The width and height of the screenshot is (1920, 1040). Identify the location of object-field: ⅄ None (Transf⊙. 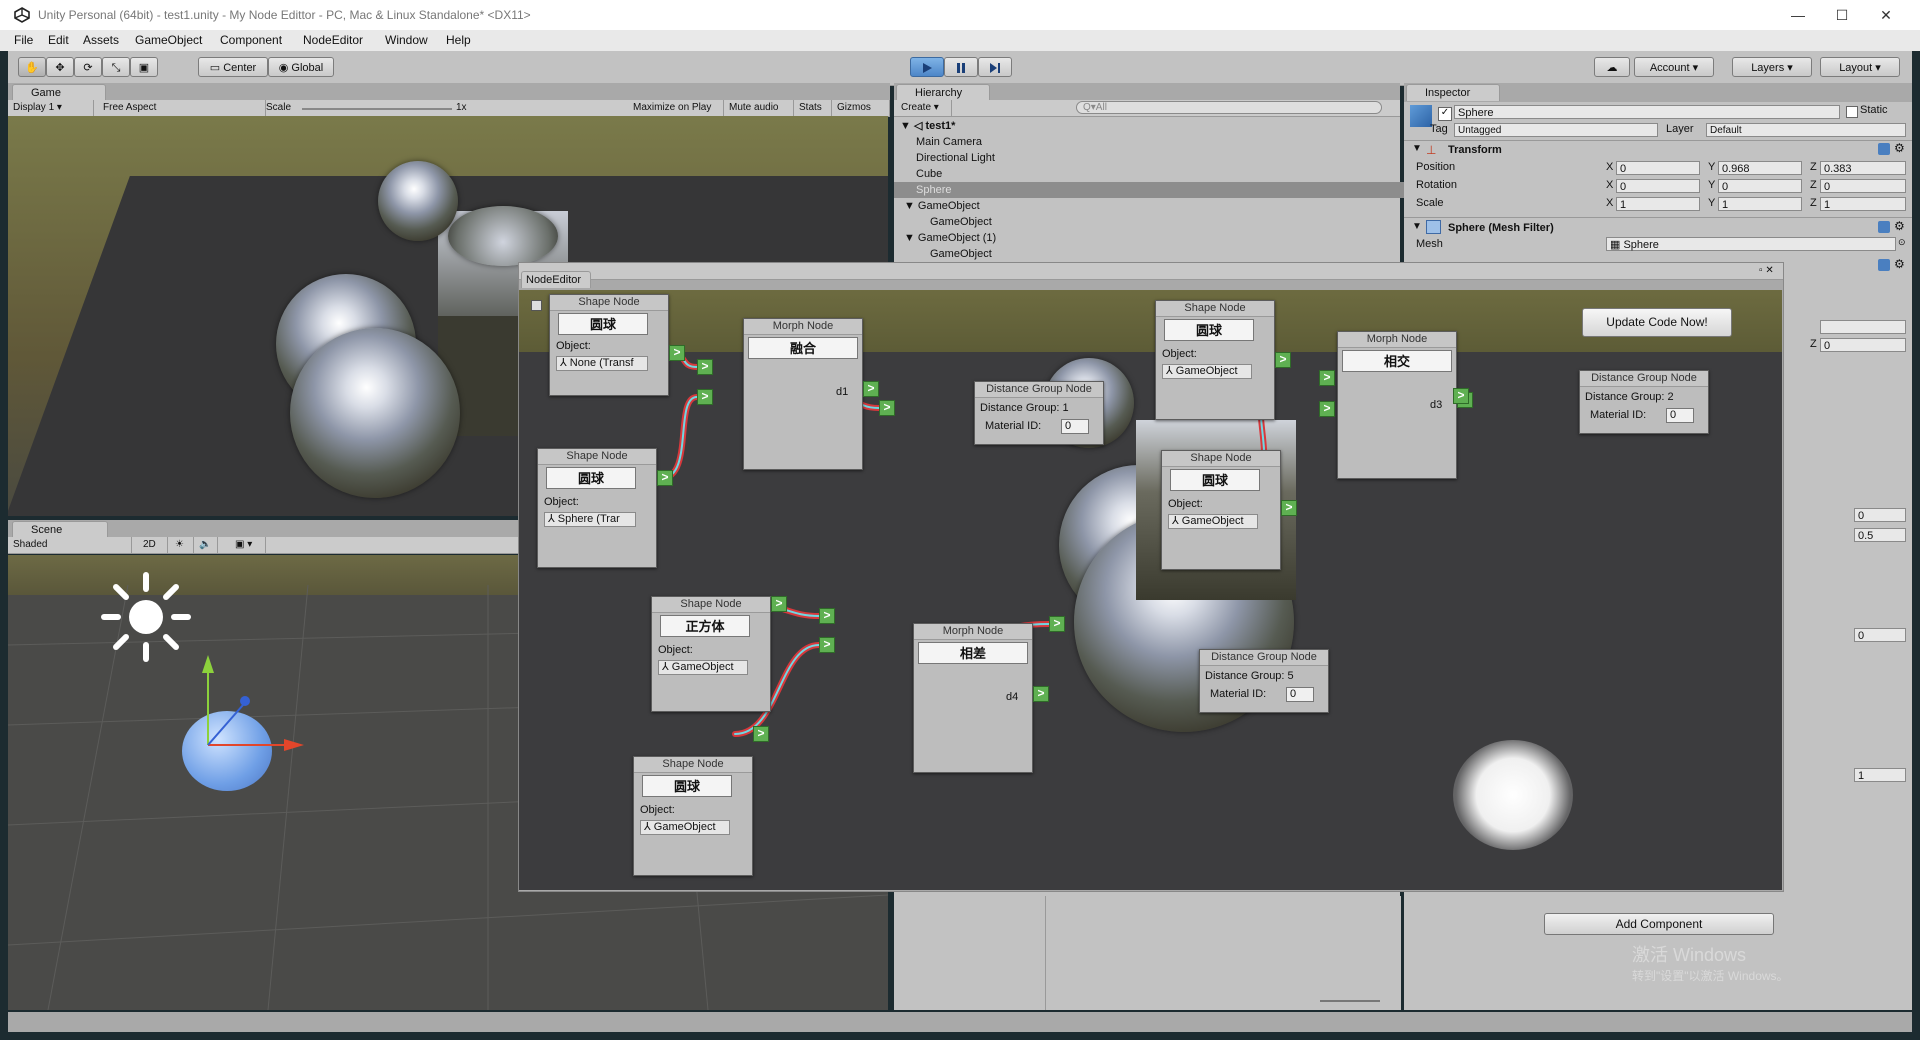
(602, 363).